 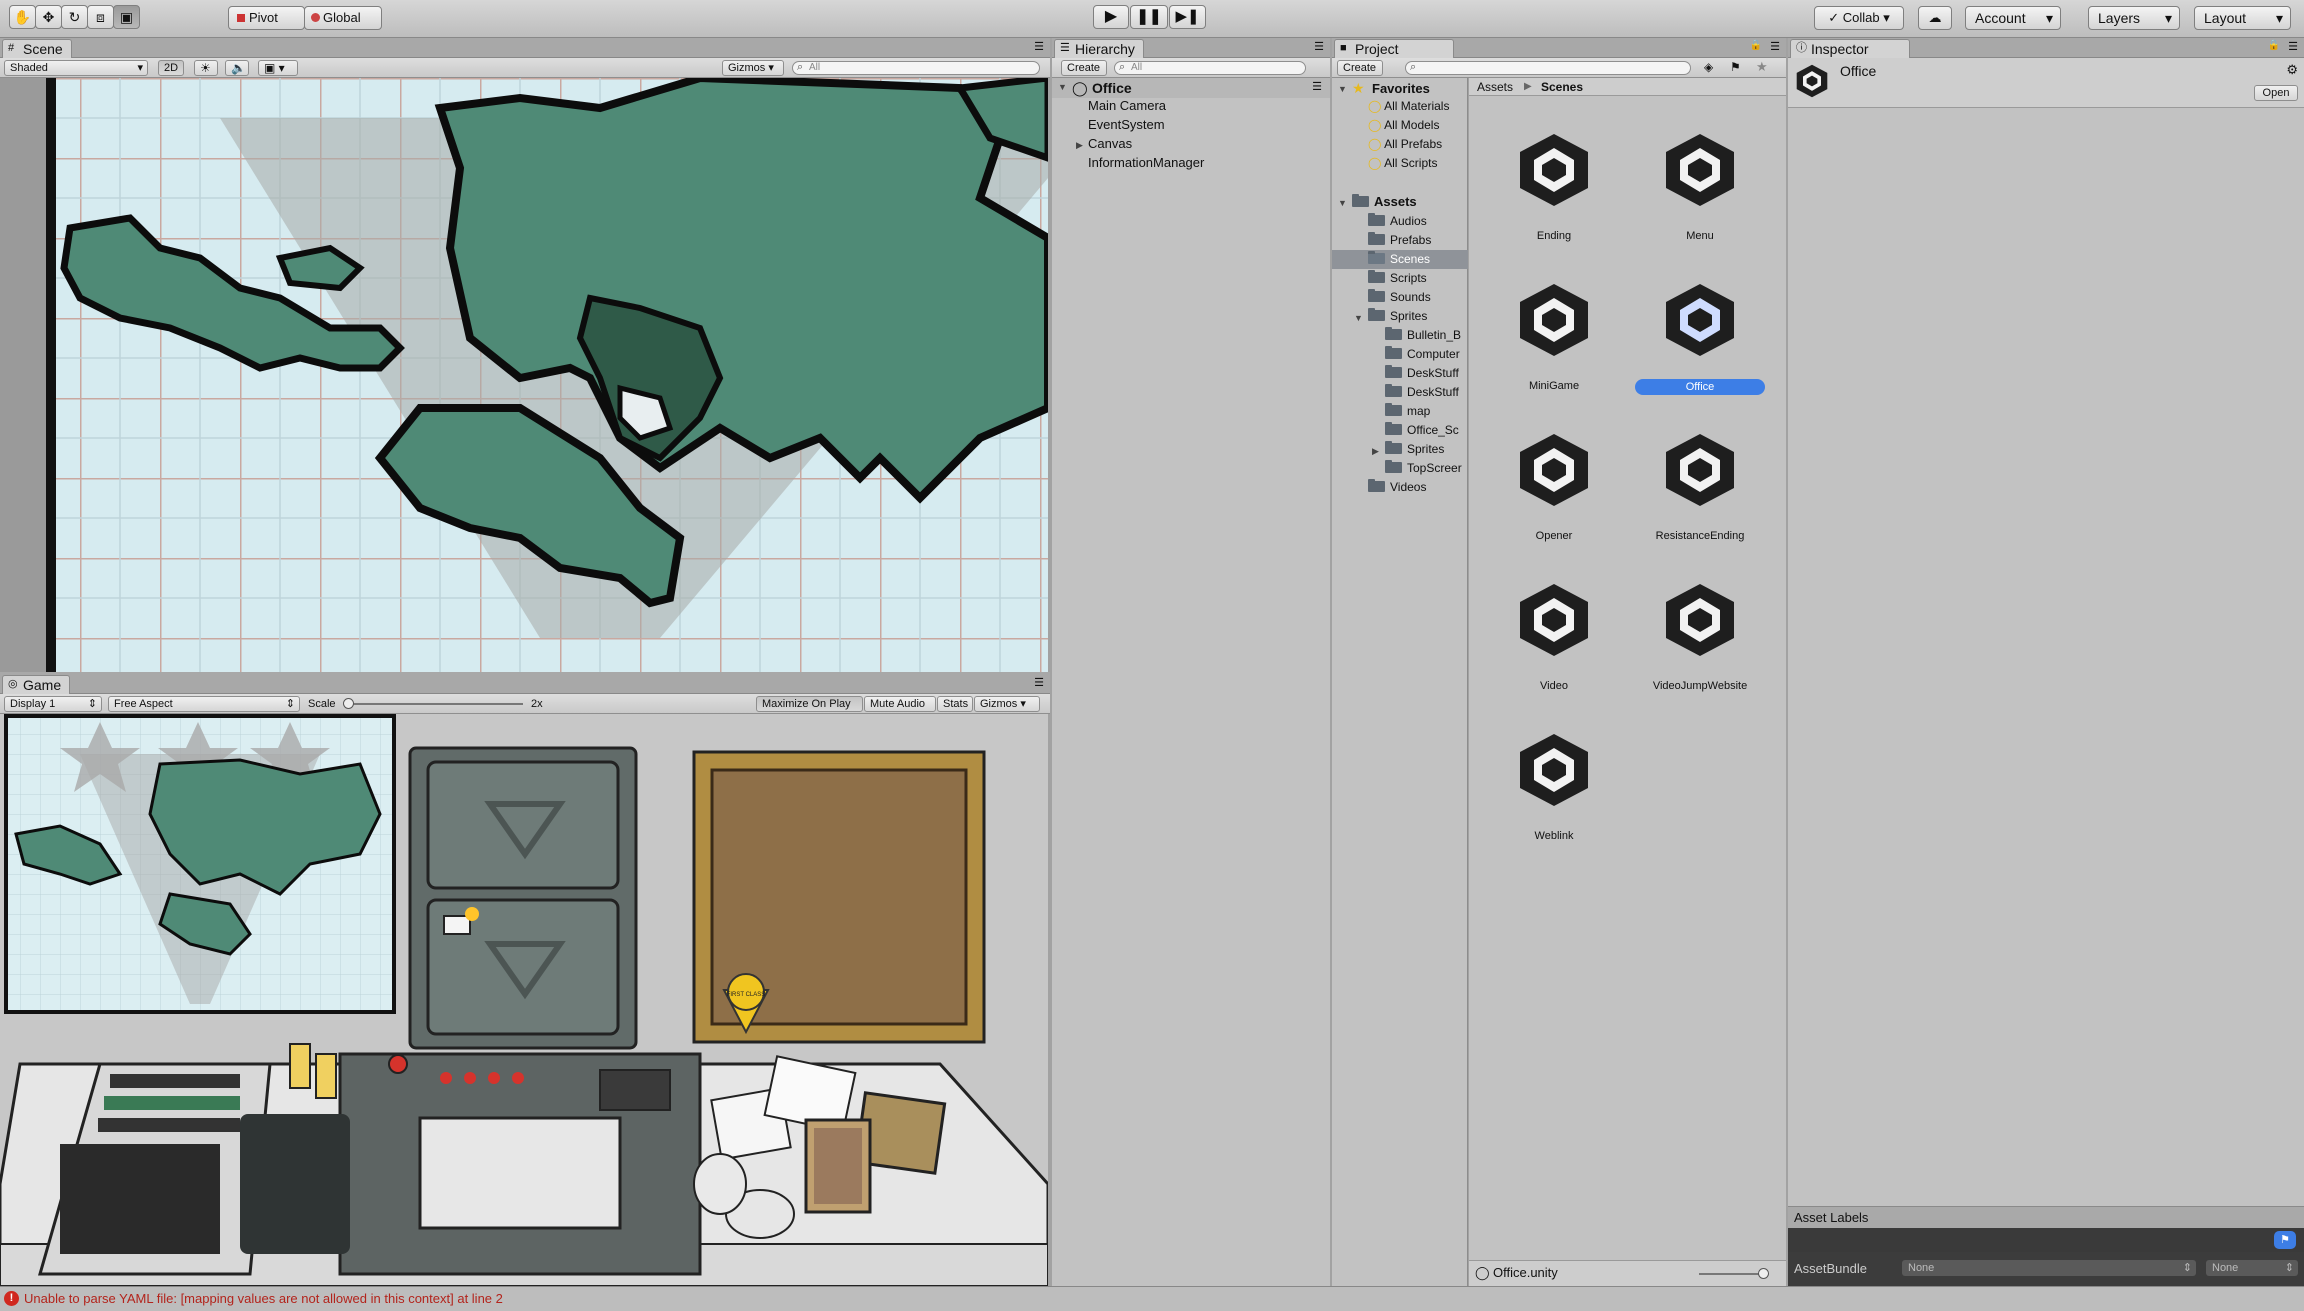 I want to click on folder-scenes: Scenes, so click(x=1399, y=259).